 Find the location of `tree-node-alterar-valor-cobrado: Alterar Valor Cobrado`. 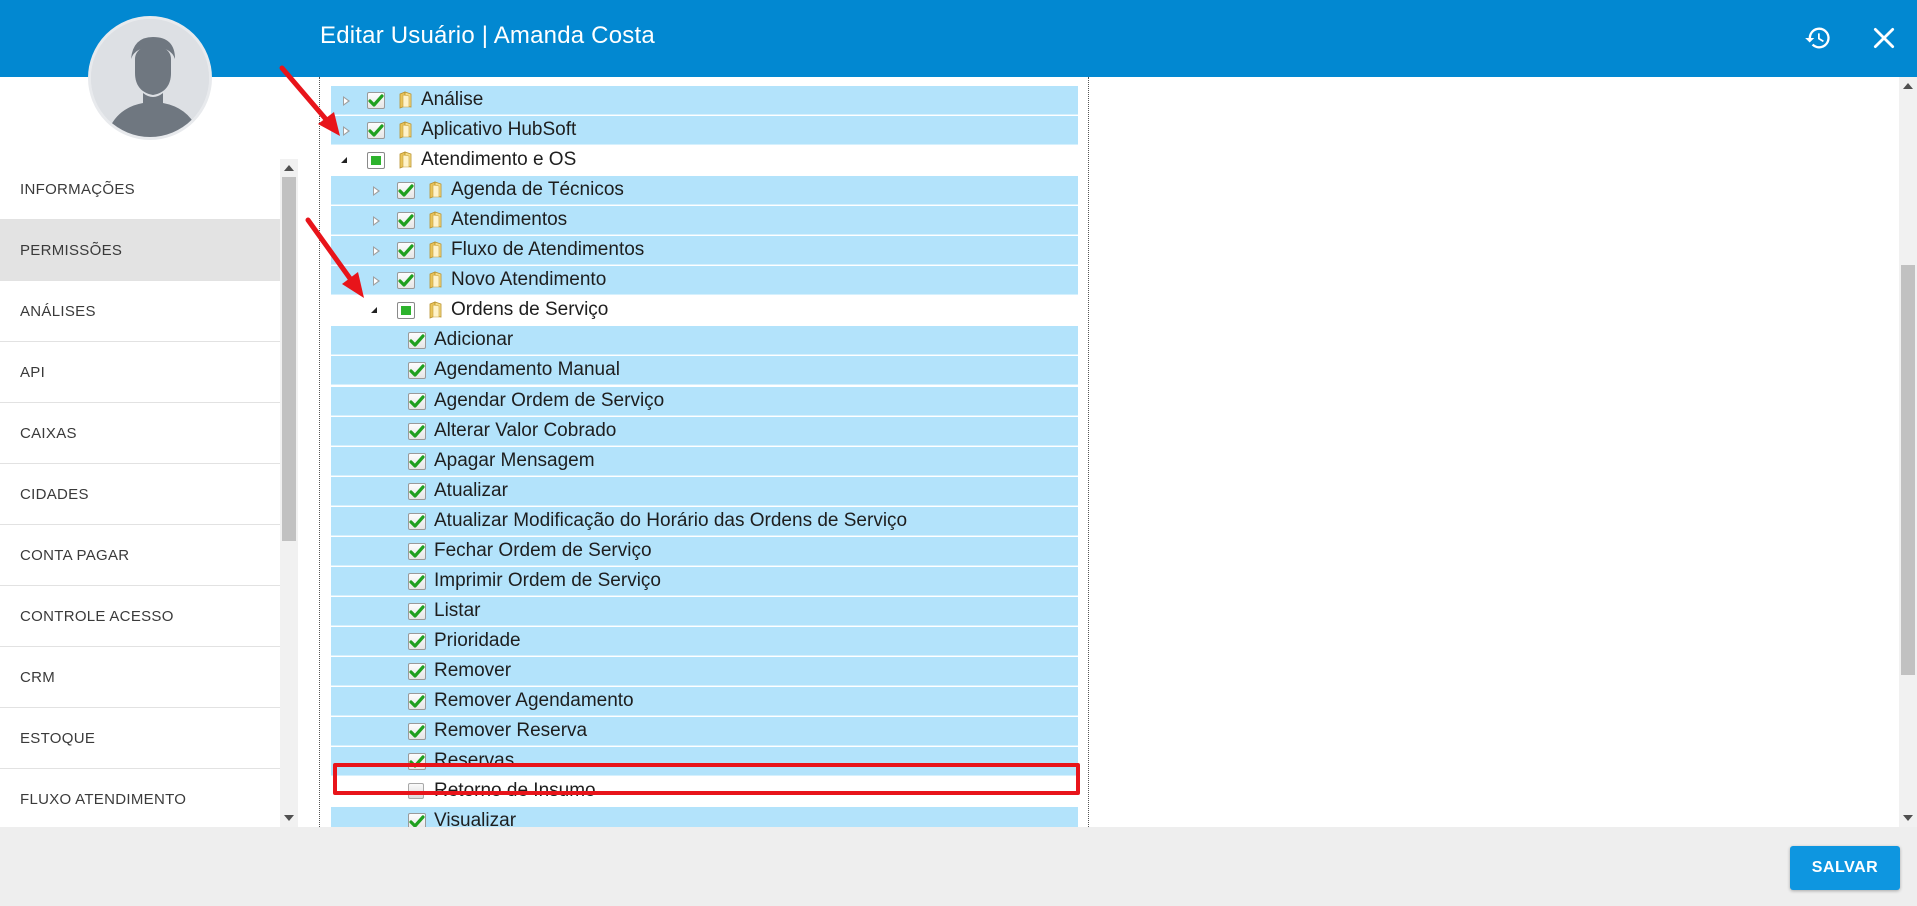

tree-node-alterar-valor-cobrado: Alterar Valor Cobrado is located at coordinates (704, 431).